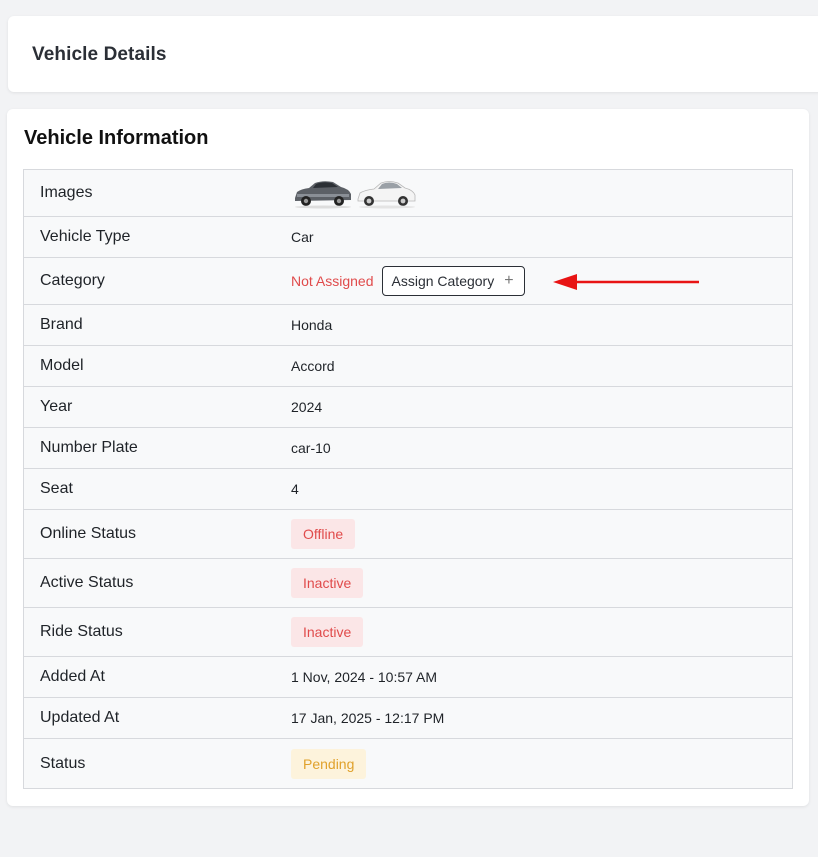 Image resolution: width=818 pixels, height=857 pixels. What do you see at coordinates (313, 366) in the screenshot?
I see `row-value: Accord` at bounding box center [313, 366].